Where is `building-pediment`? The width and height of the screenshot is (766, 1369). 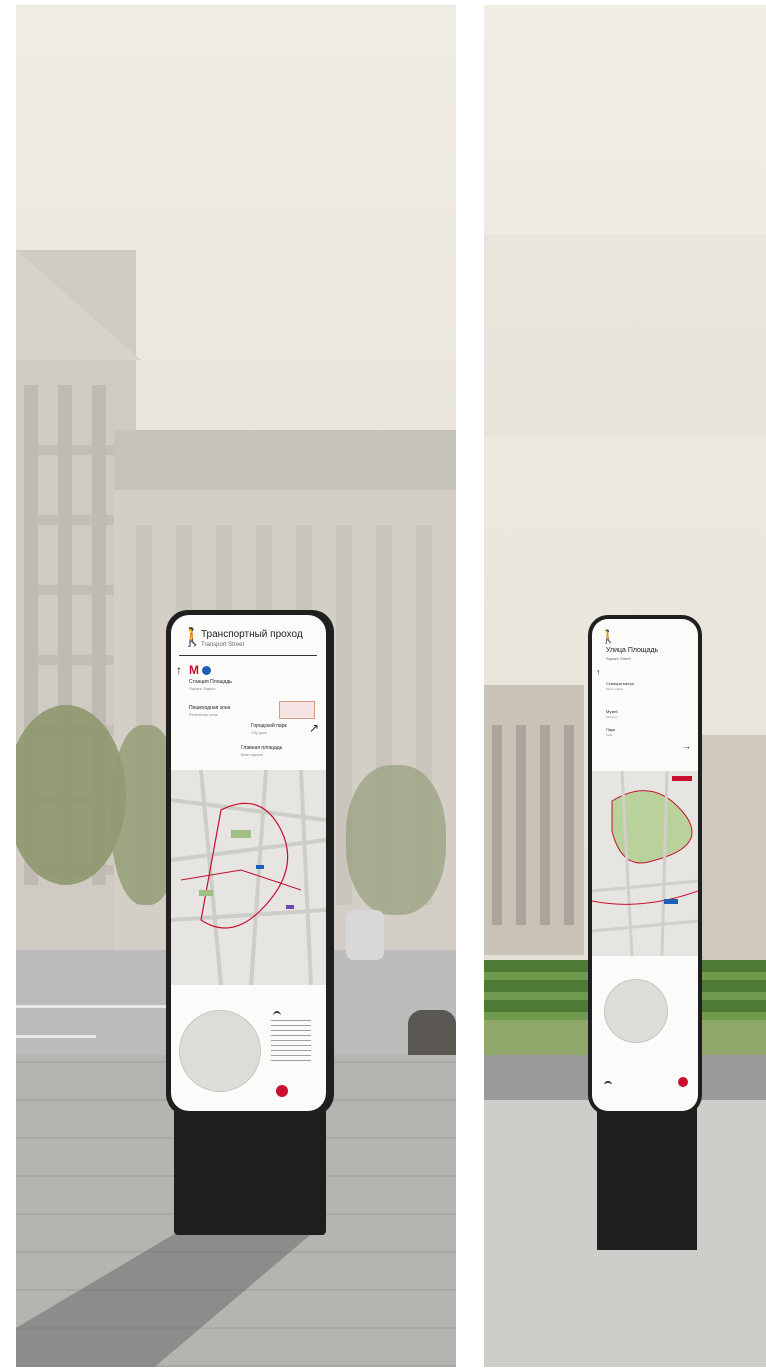 building-pediment is located at coordinates (78, 305).